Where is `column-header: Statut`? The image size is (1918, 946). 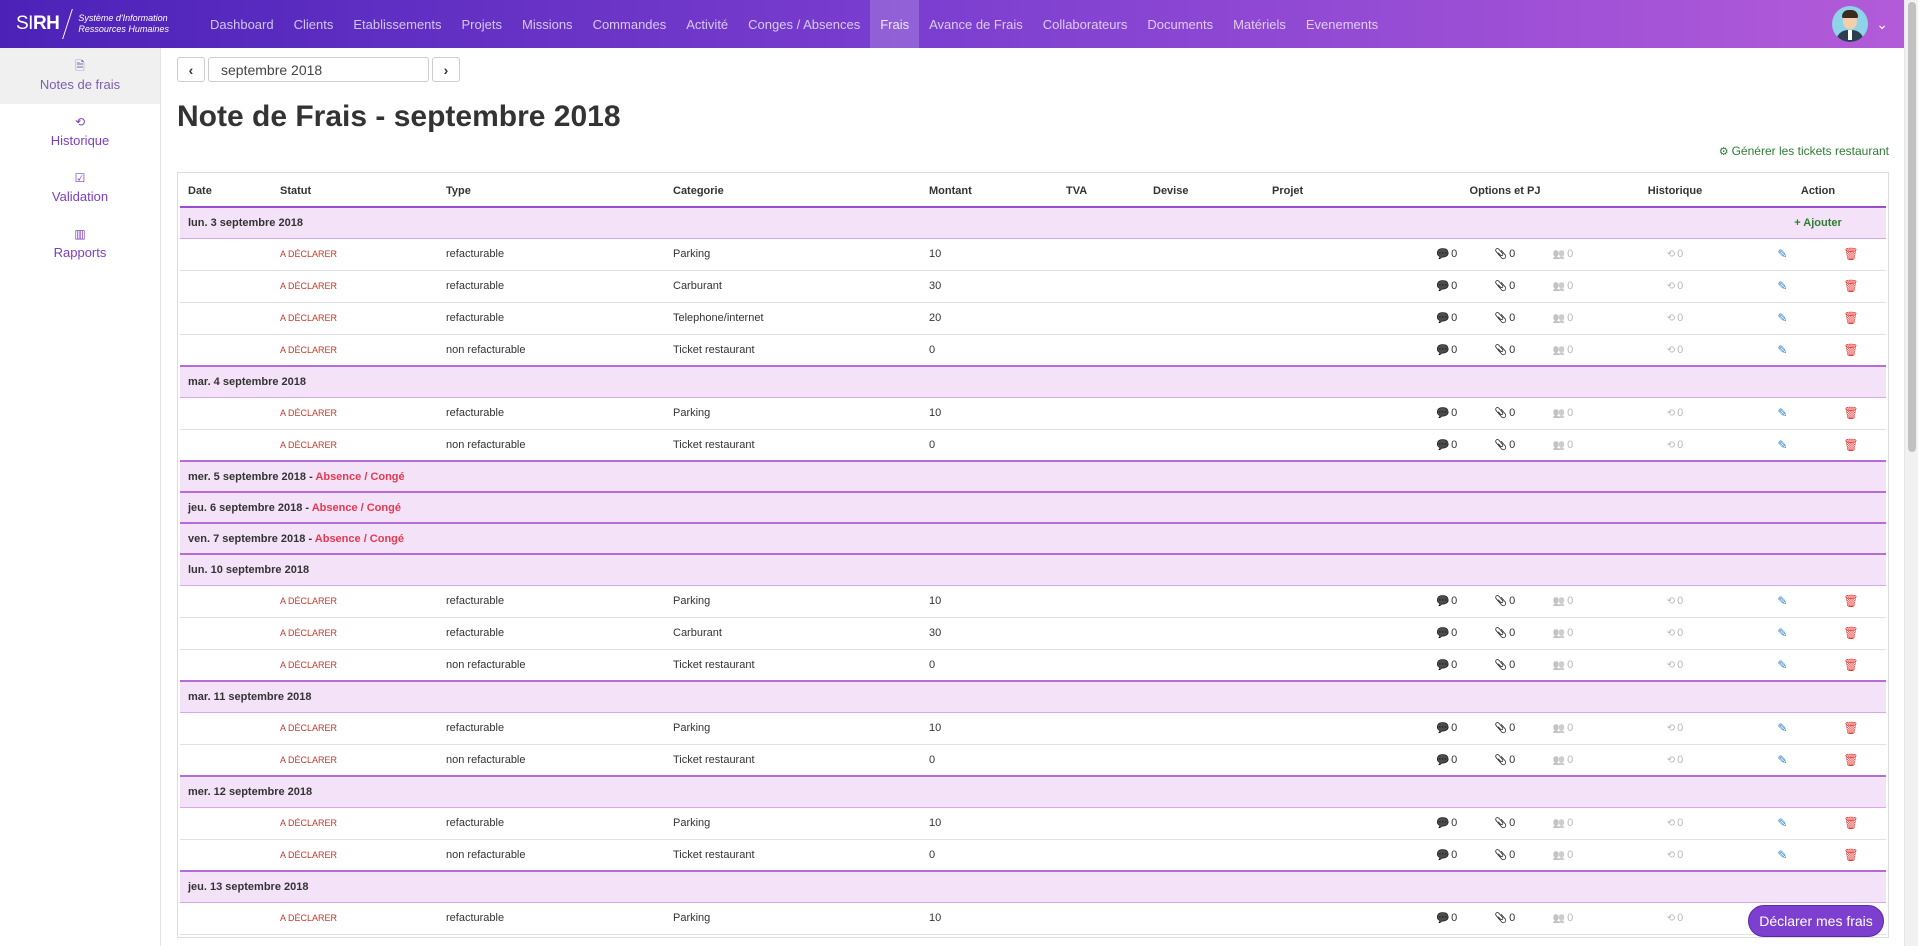 column-header: Statut is located at coordinates (355, 191).